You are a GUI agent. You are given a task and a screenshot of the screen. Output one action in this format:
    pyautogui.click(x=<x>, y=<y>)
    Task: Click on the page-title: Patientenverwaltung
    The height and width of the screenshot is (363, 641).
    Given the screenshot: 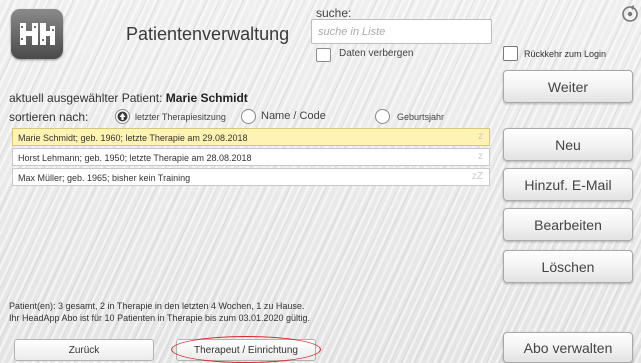 What is the action you would take?
    pyautogui.click(x=208, y=34)
    